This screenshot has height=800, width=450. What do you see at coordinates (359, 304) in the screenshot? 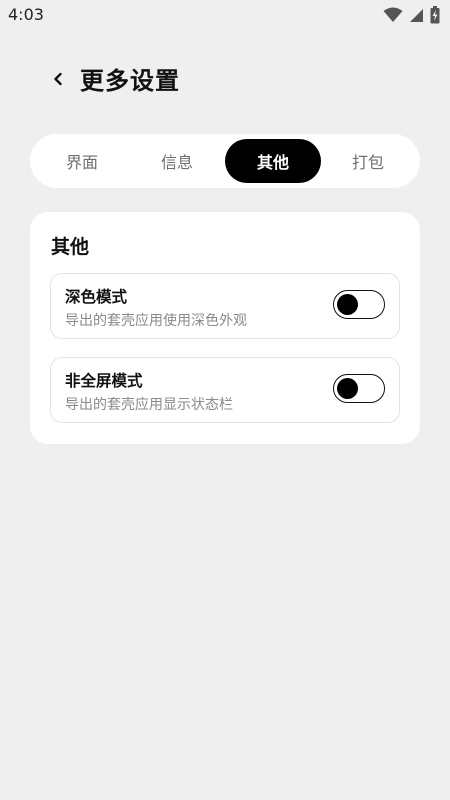
I see `dark-mode-toggle` at bounding box center [359, 304].